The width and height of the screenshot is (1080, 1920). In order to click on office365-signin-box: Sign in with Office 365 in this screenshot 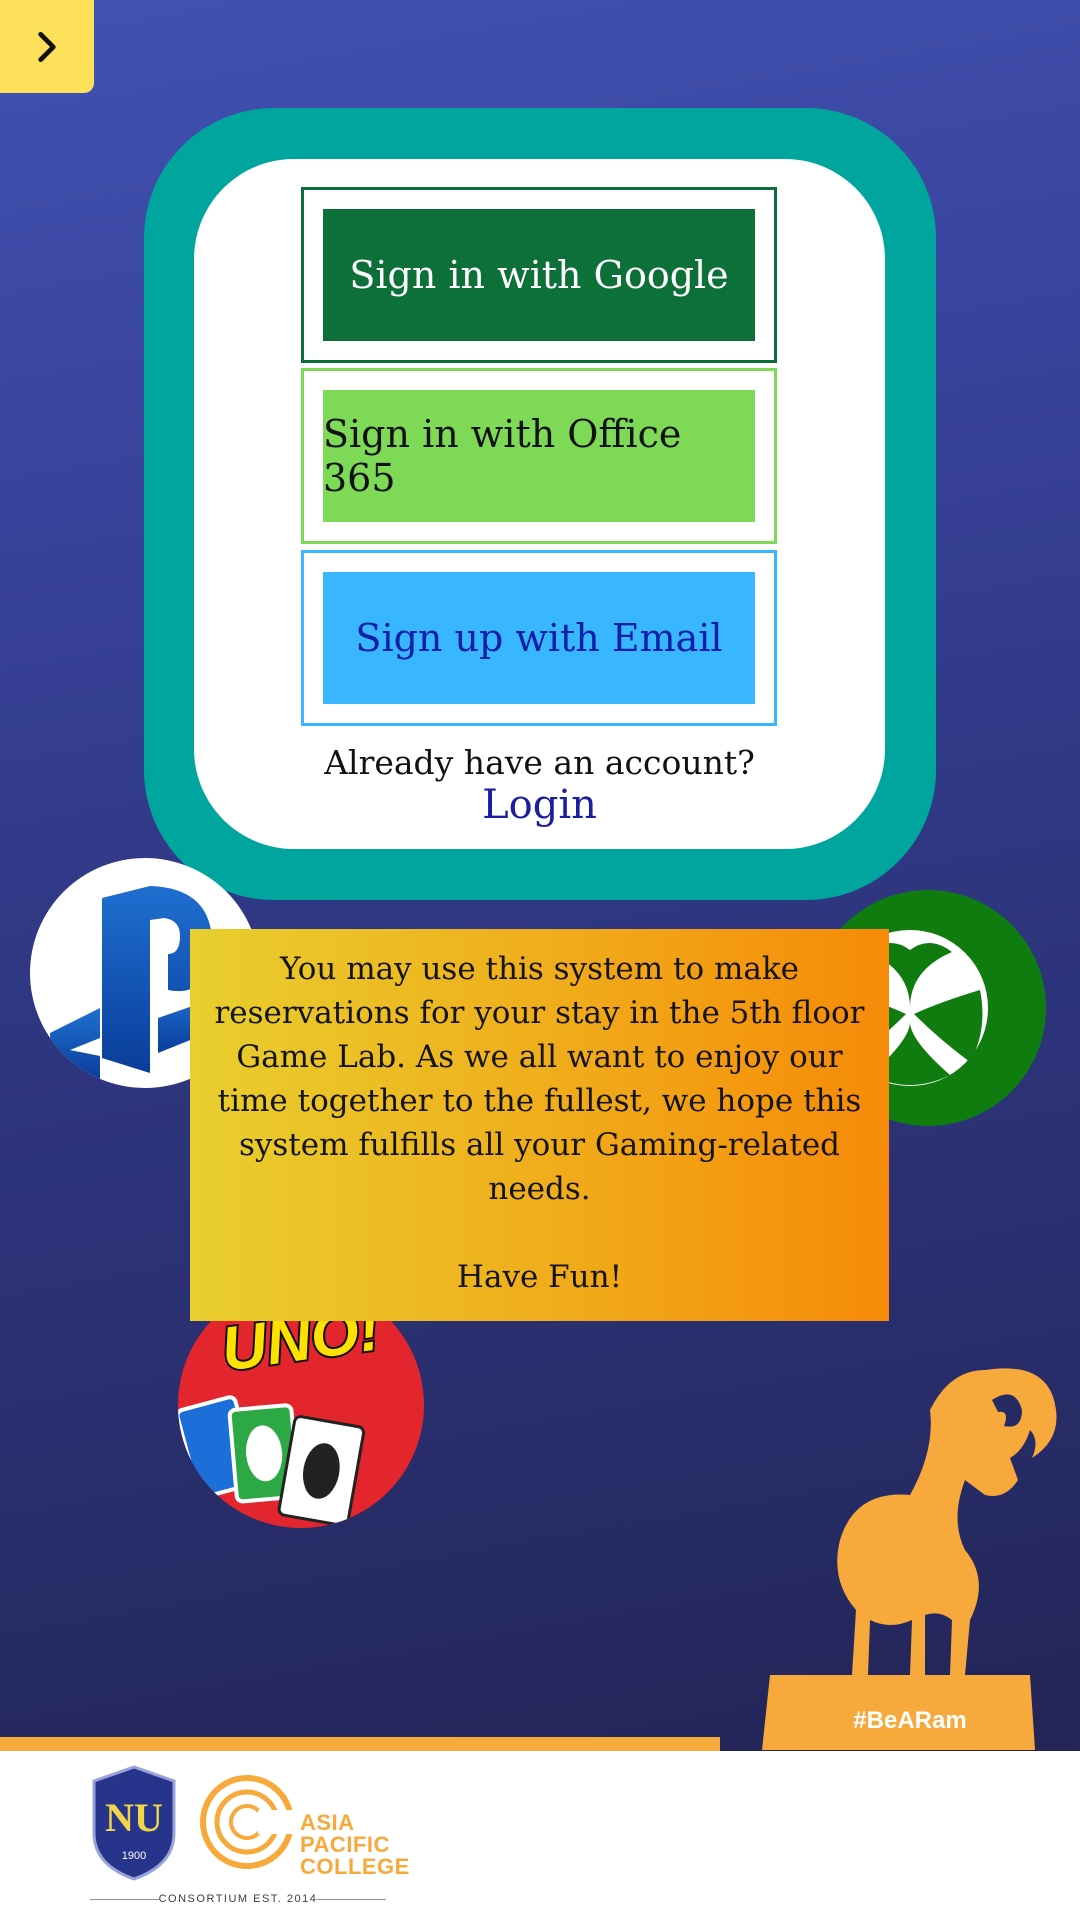, I will do `click(539, 456)`.